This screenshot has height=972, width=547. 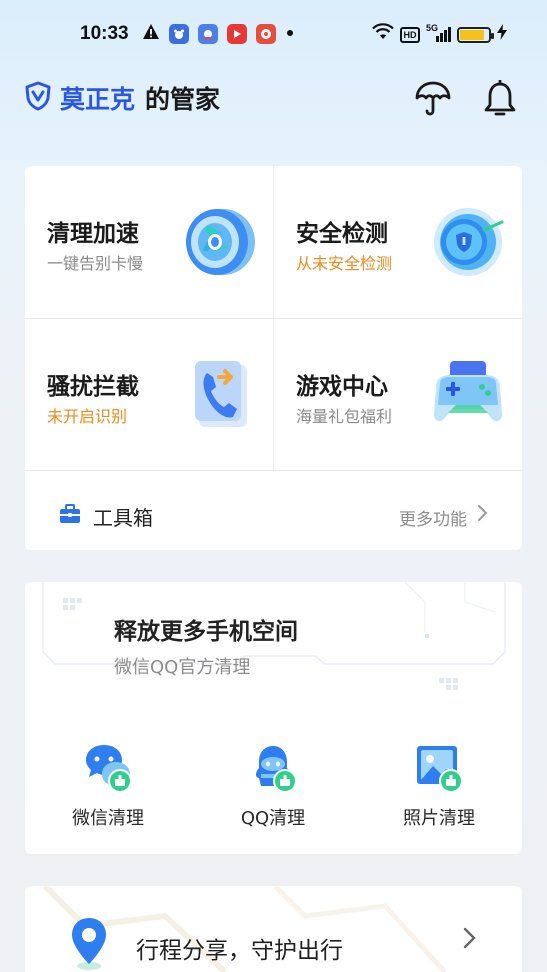 I want to click on notifications-button, so click(x=500, y=99).